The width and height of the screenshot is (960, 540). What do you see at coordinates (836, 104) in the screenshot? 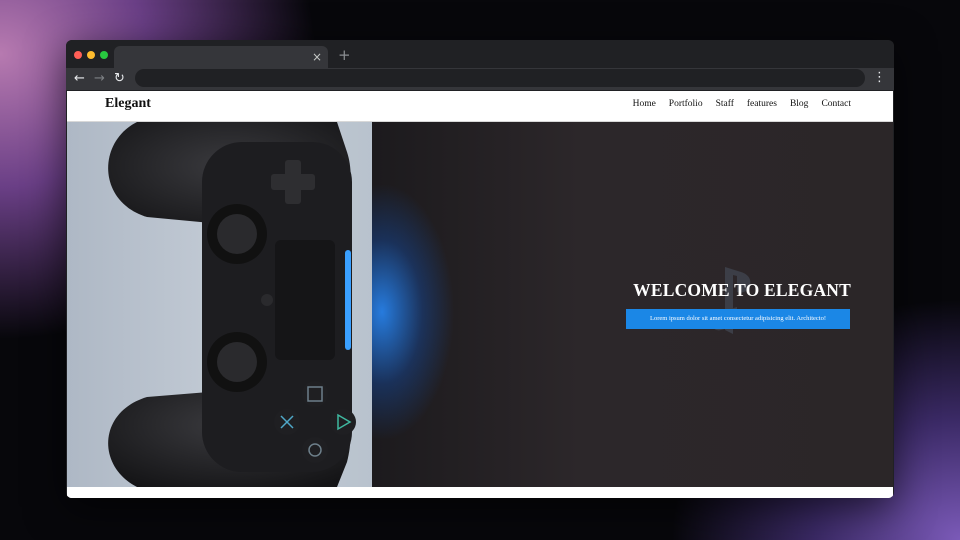
I see `nav-link-contact: Contact` at bounding box center [836, 104].